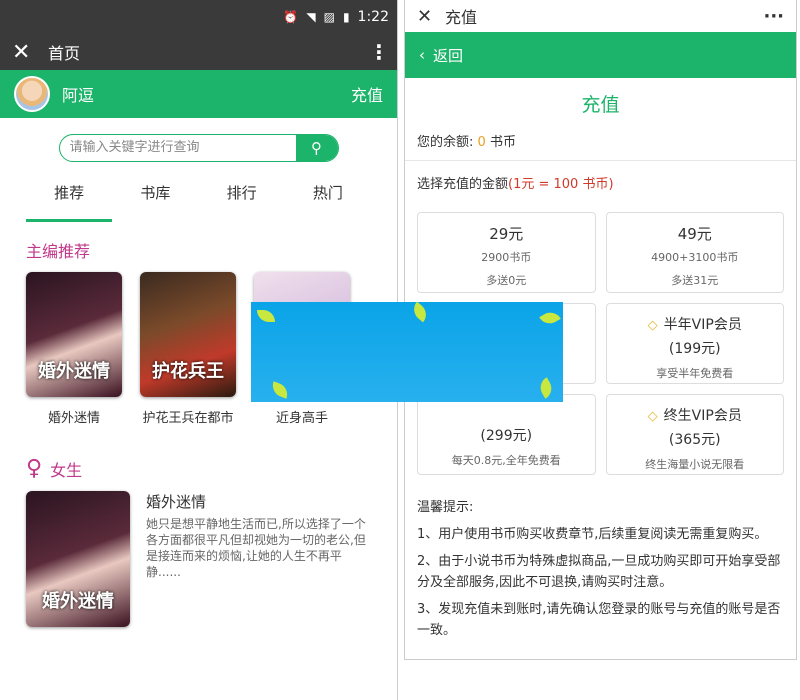 The width and height of the screenshot is (800, 700). I want to click on search-box: 请输入关键字进行查询 ⚲, so click(198, 148).